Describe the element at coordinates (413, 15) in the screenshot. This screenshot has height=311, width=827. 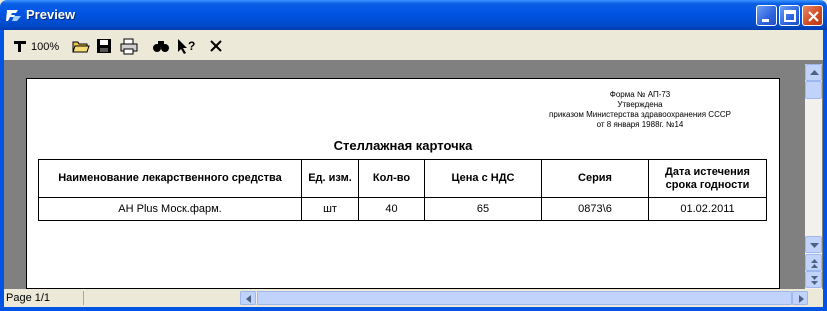
I see `title-bar` at that location.